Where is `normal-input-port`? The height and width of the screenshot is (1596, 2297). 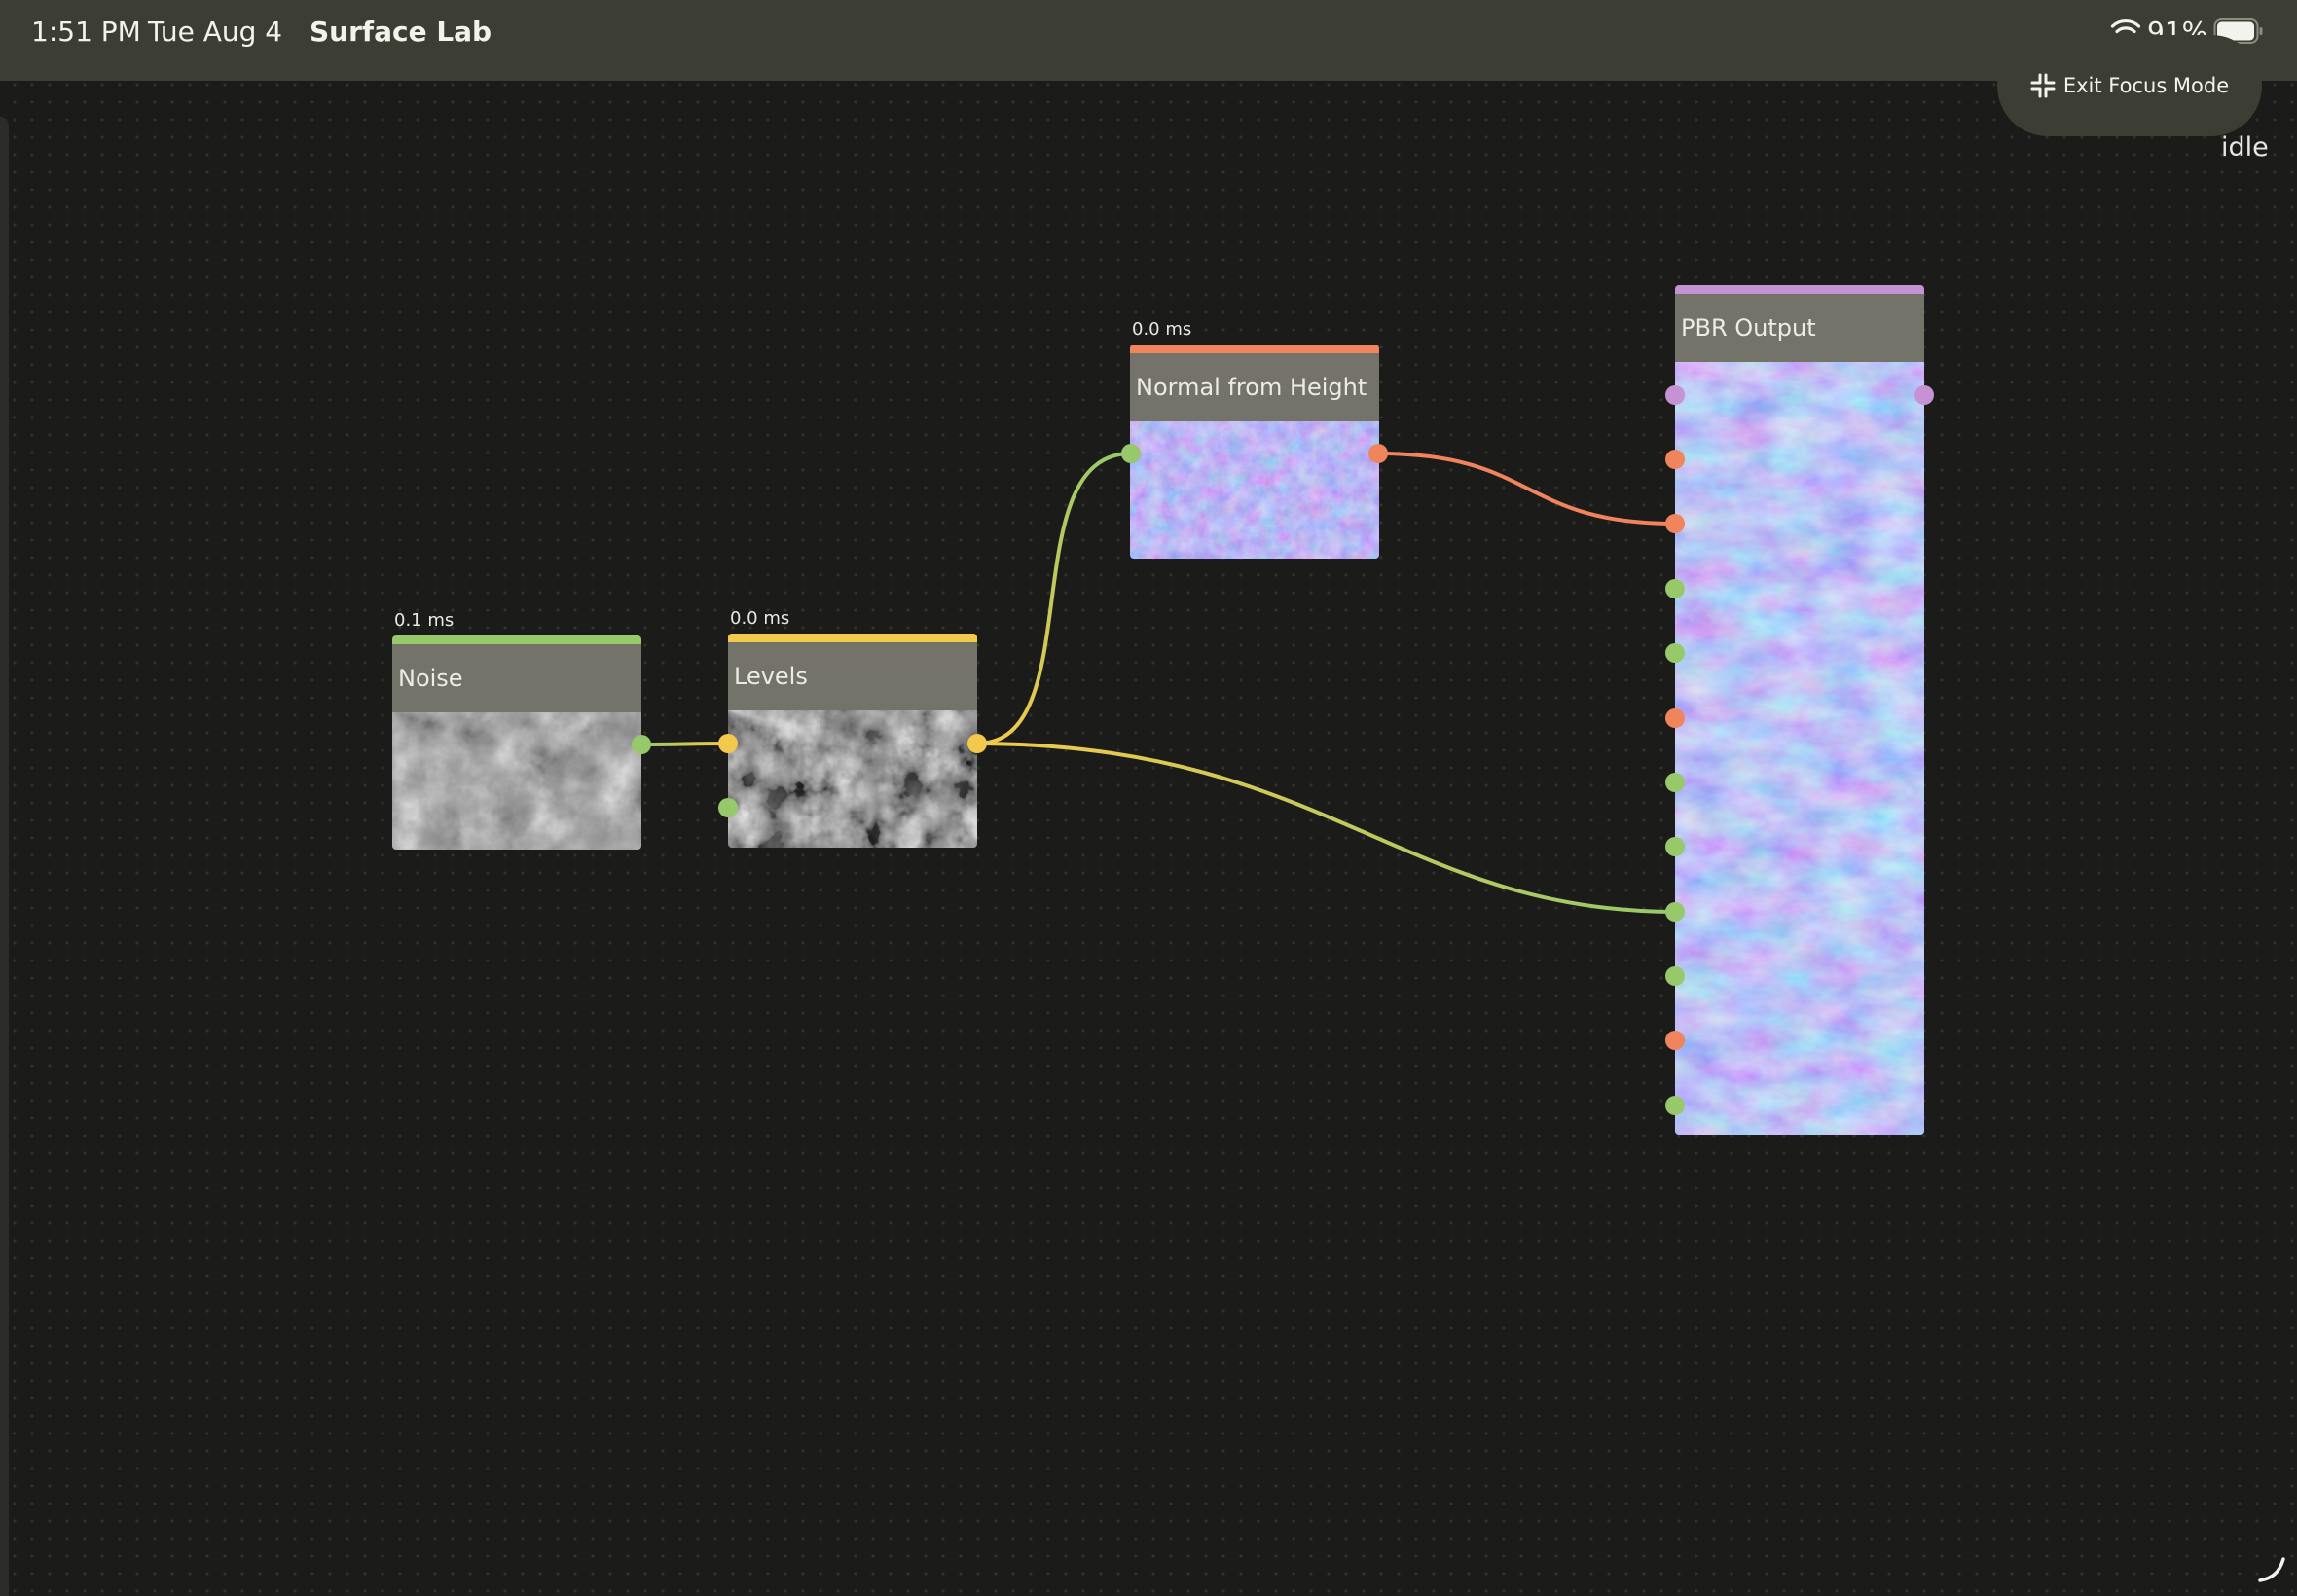
normal-input-port is located at coordinates (1131, 453).